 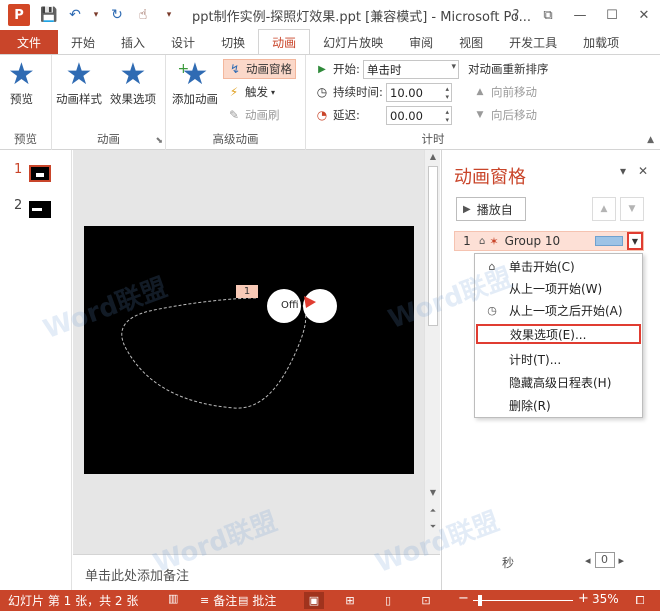 What do you see at coordinates (19, 15) in the screenshot?
I see `powerpoint-logo-icon: P` at bounding box center [19, 15].